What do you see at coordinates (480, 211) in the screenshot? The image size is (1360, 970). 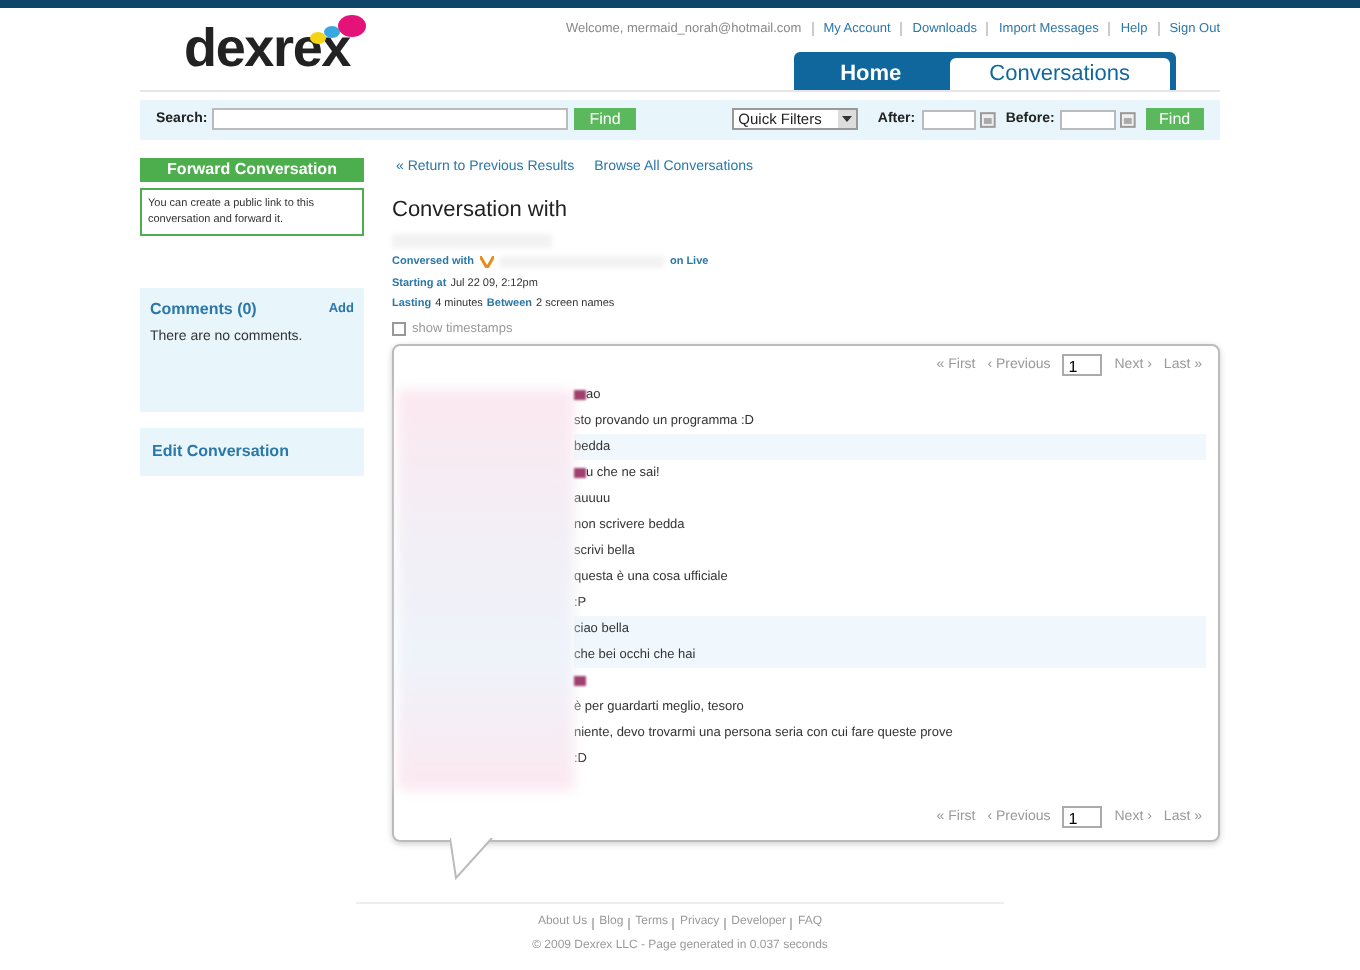 I see `conversation-title: Conversation with` at bounding box center [480, 211].